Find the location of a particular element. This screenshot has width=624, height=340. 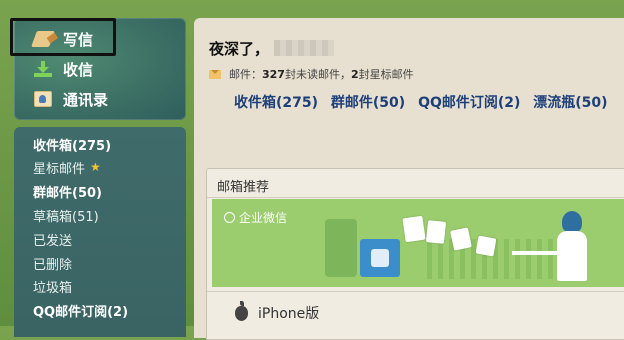

recommend-title: 邮箱推荐 is located at coordinates (243, 187).